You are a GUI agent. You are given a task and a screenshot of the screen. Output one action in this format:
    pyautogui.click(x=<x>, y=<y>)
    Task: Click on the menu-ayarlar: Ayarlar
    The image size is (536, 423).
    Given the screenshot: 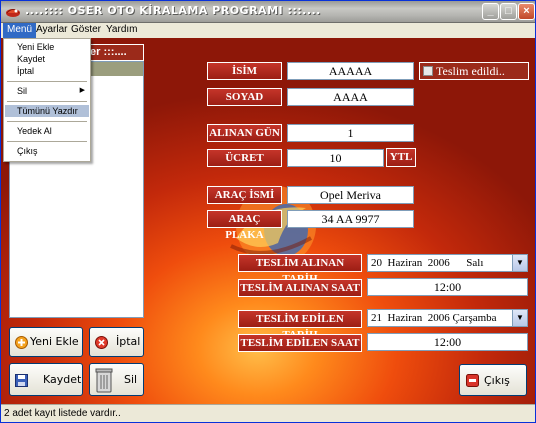 What is the action you would take?
    pyautogui.click(x=52, y=30)
    